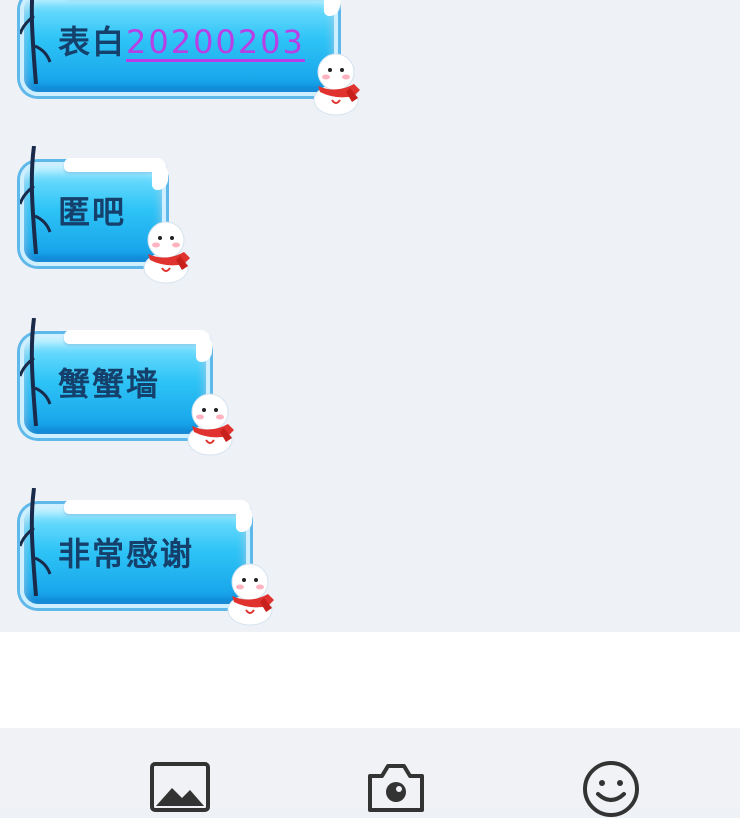 Image resolution: width=740 pixels, height=818 pixels. What do you see at coordinates (215, 42) in the screenshot?
I see `message-link: 20200203` at bounding box center [215, 42].